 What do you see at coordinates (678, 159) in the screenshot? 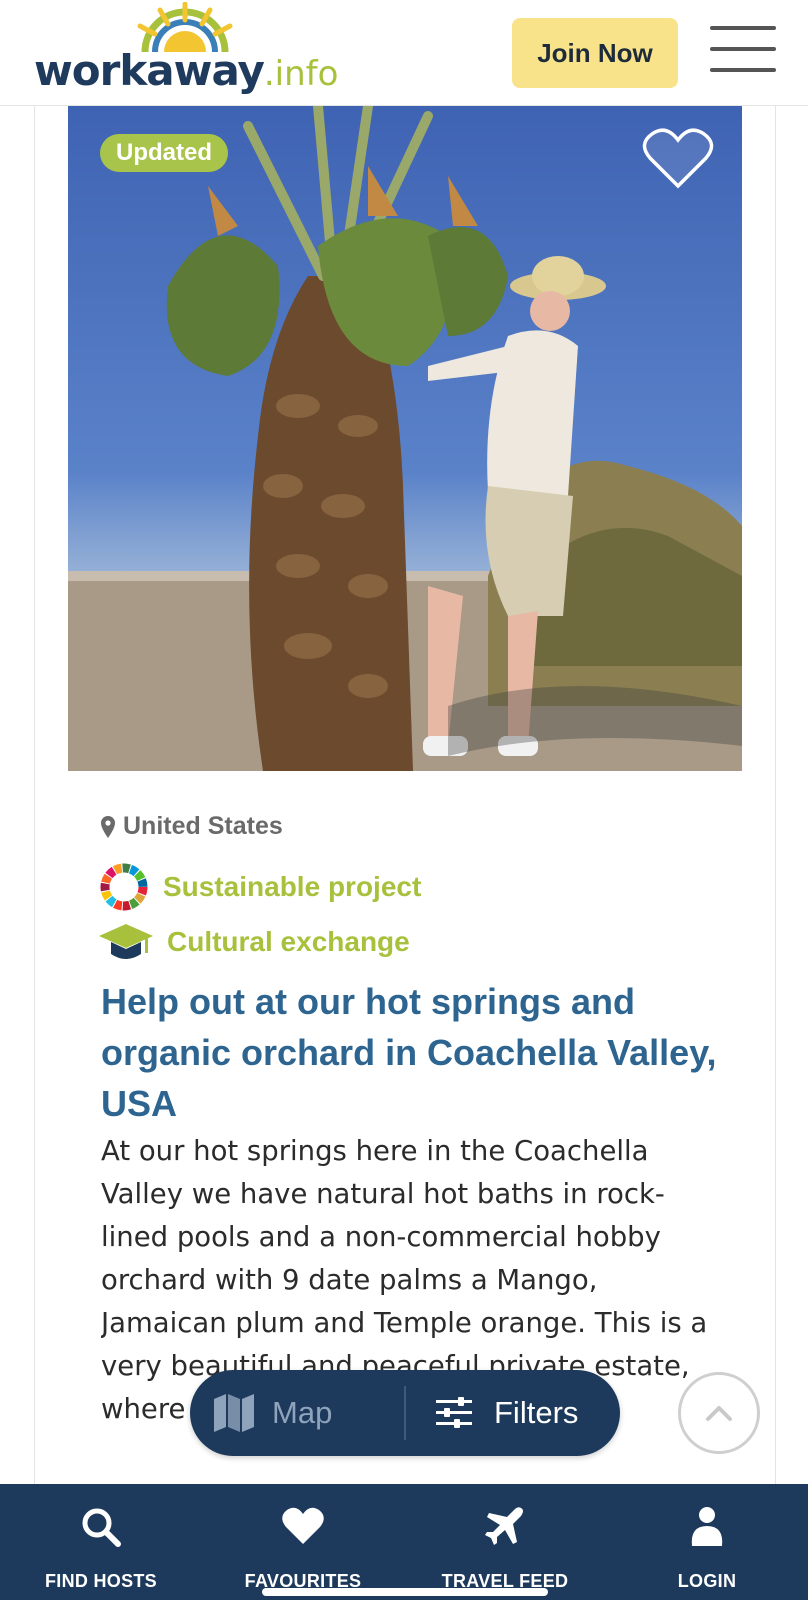
I see `favourite-heart-icon` at bounding box center [678, 159].